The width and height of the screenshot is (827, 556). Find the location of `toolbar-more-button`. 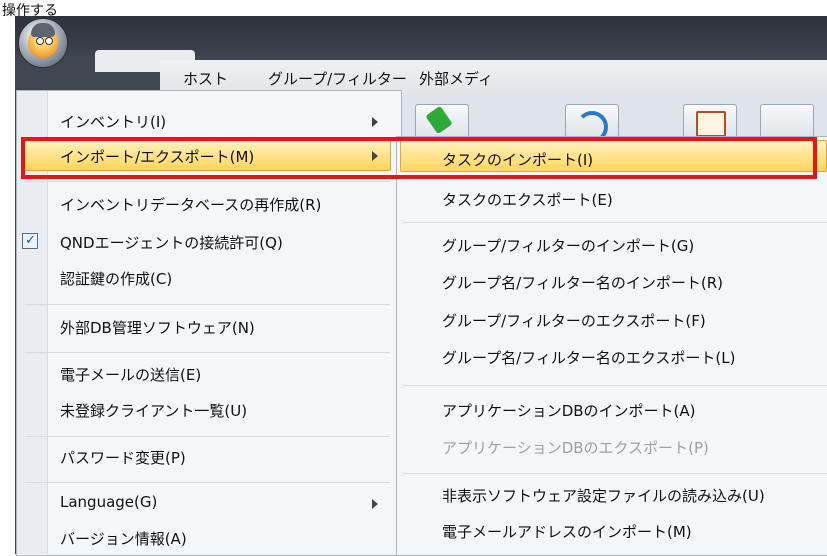

toolbar-more-button is located at coordinates (787, 122).